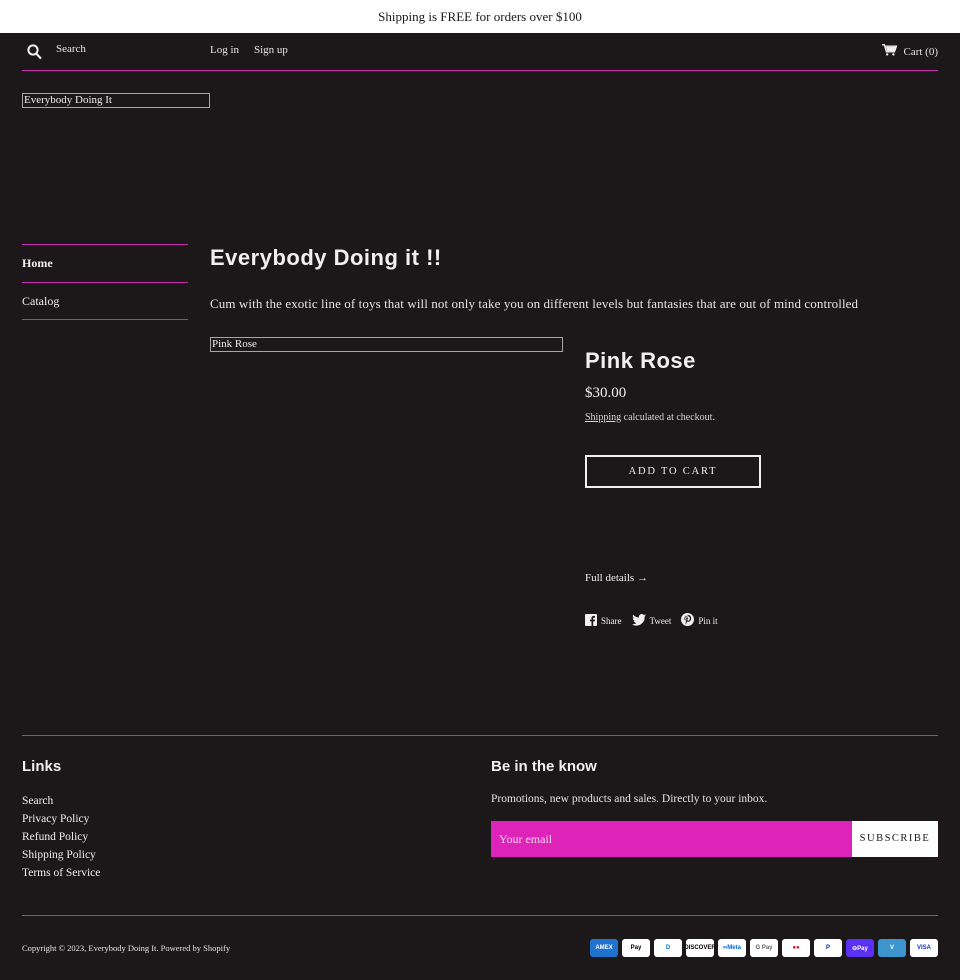  I want to click on shipping-note: Shipping calculated at checkout., so click(650, 417).